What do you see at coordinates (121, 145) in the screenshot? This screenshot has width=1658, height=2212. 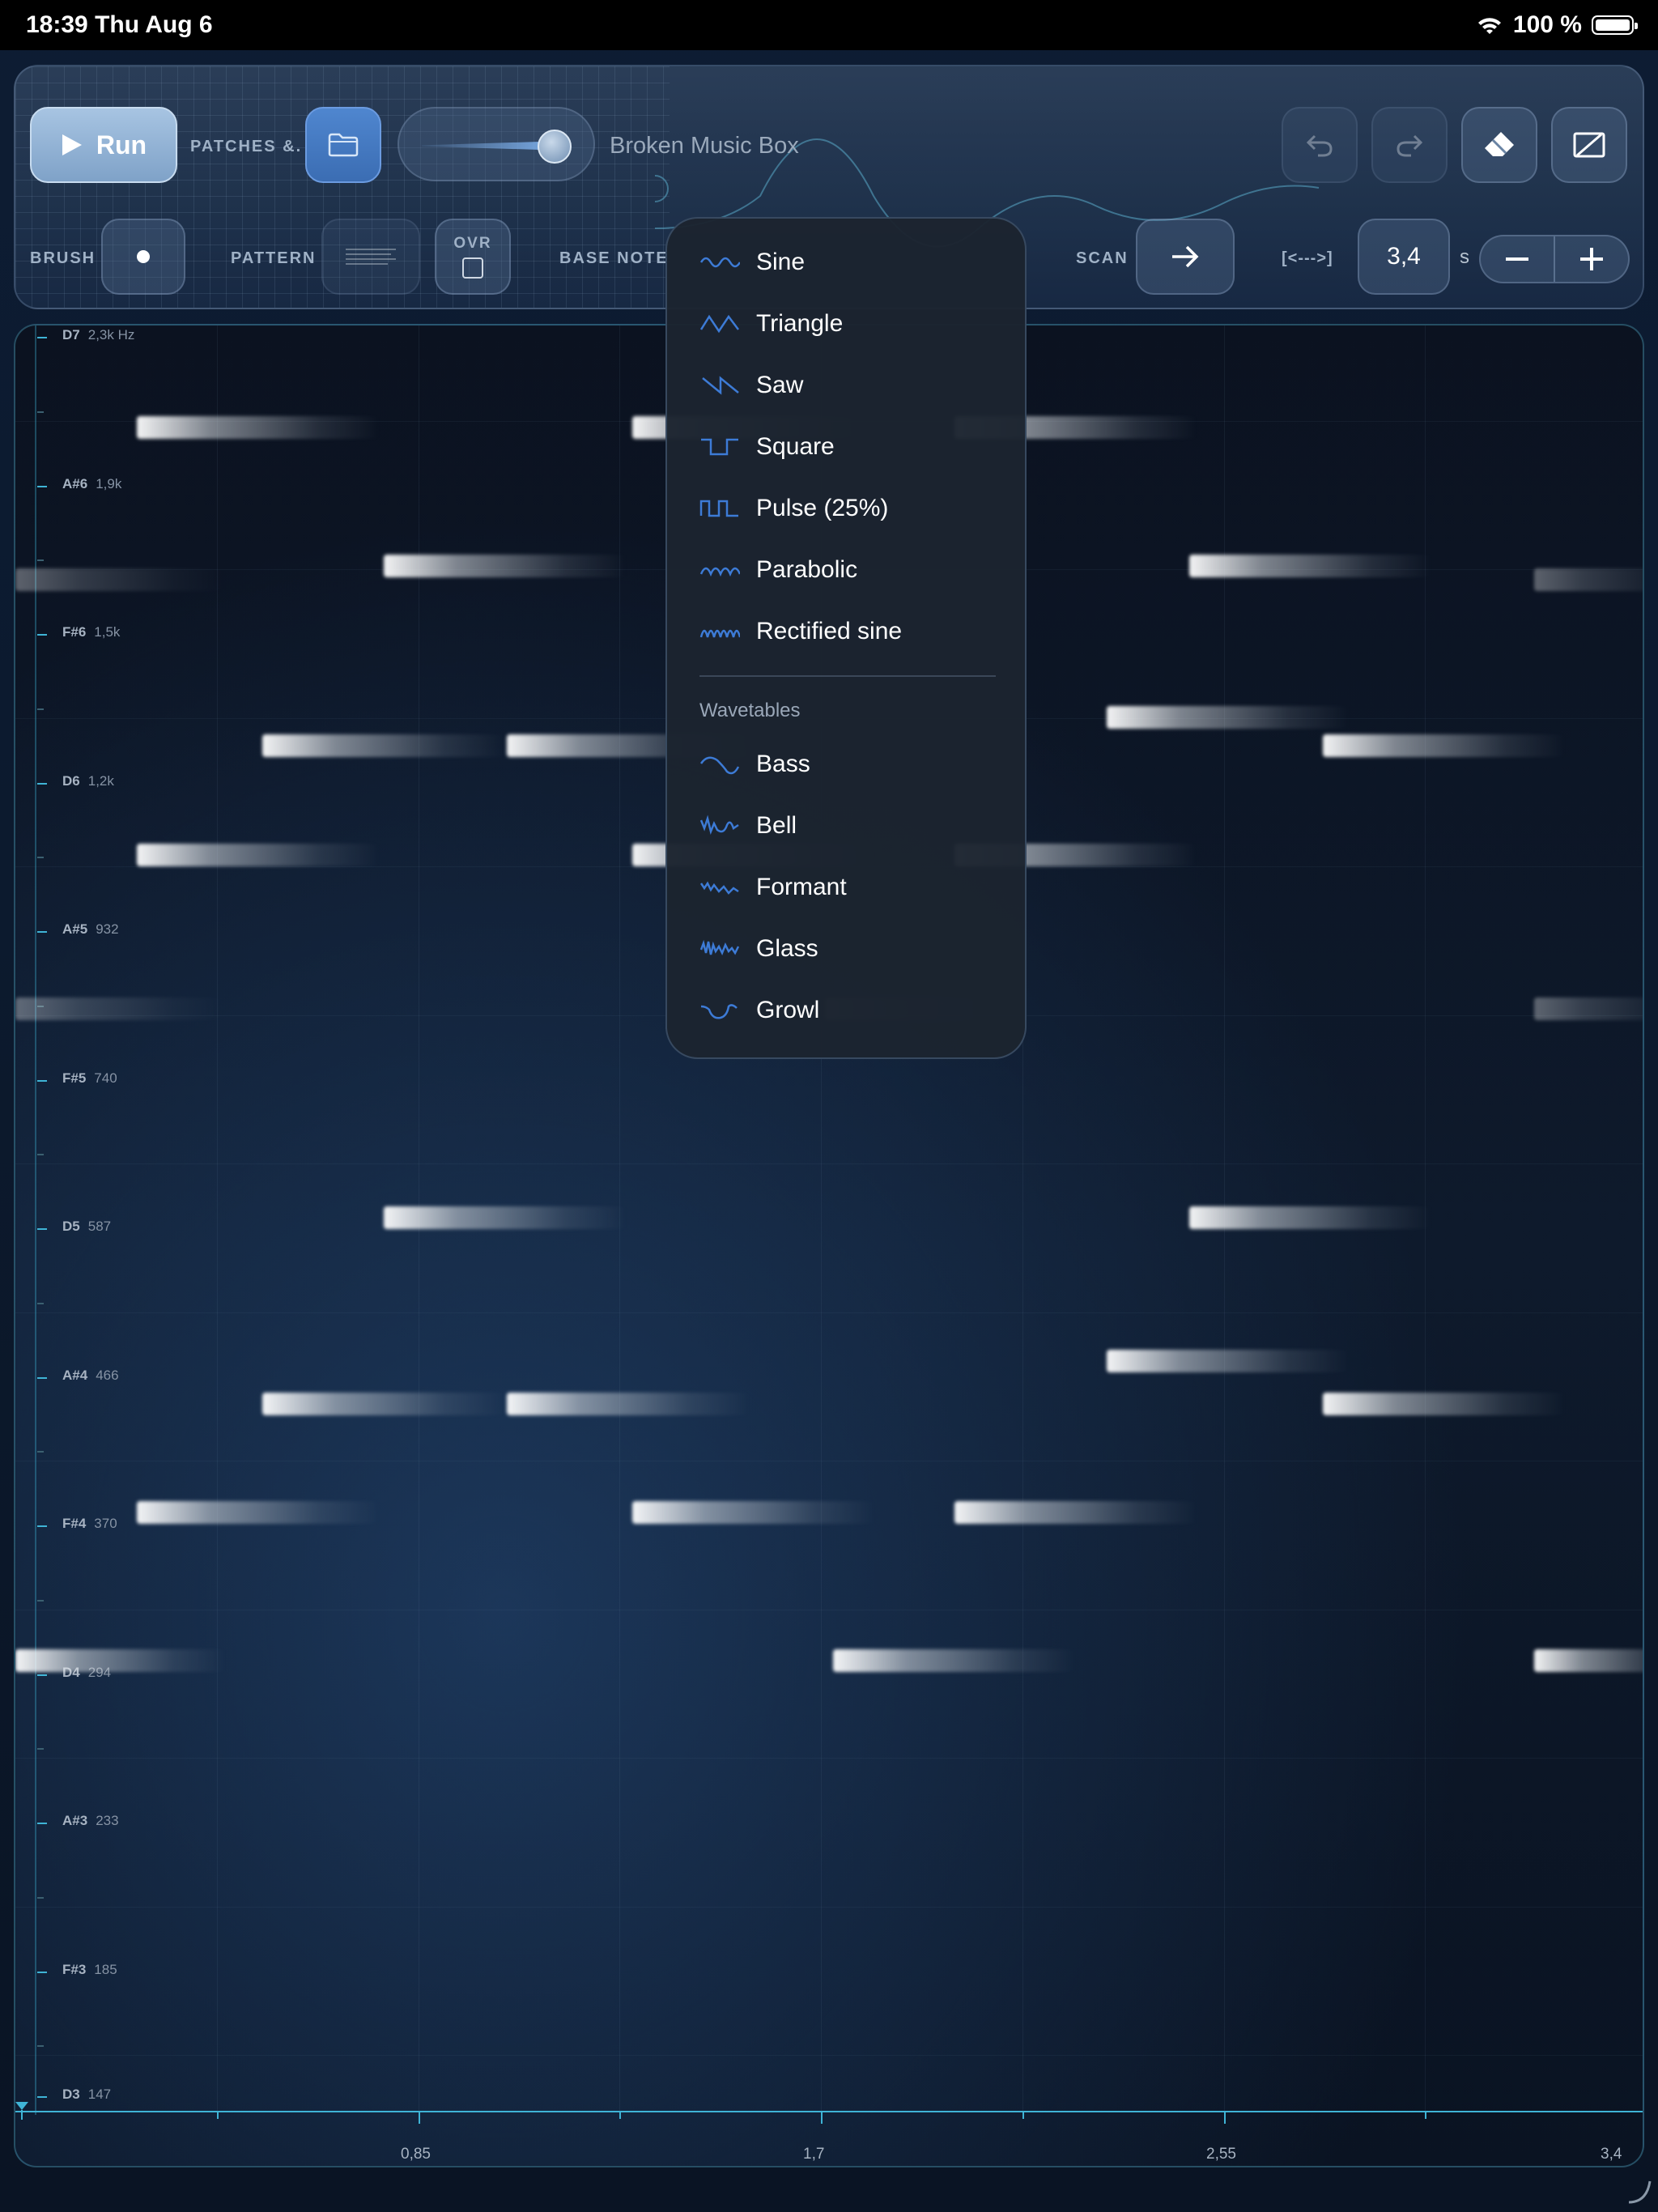 I see `run-label: Run` at bounding box center [121, 145].